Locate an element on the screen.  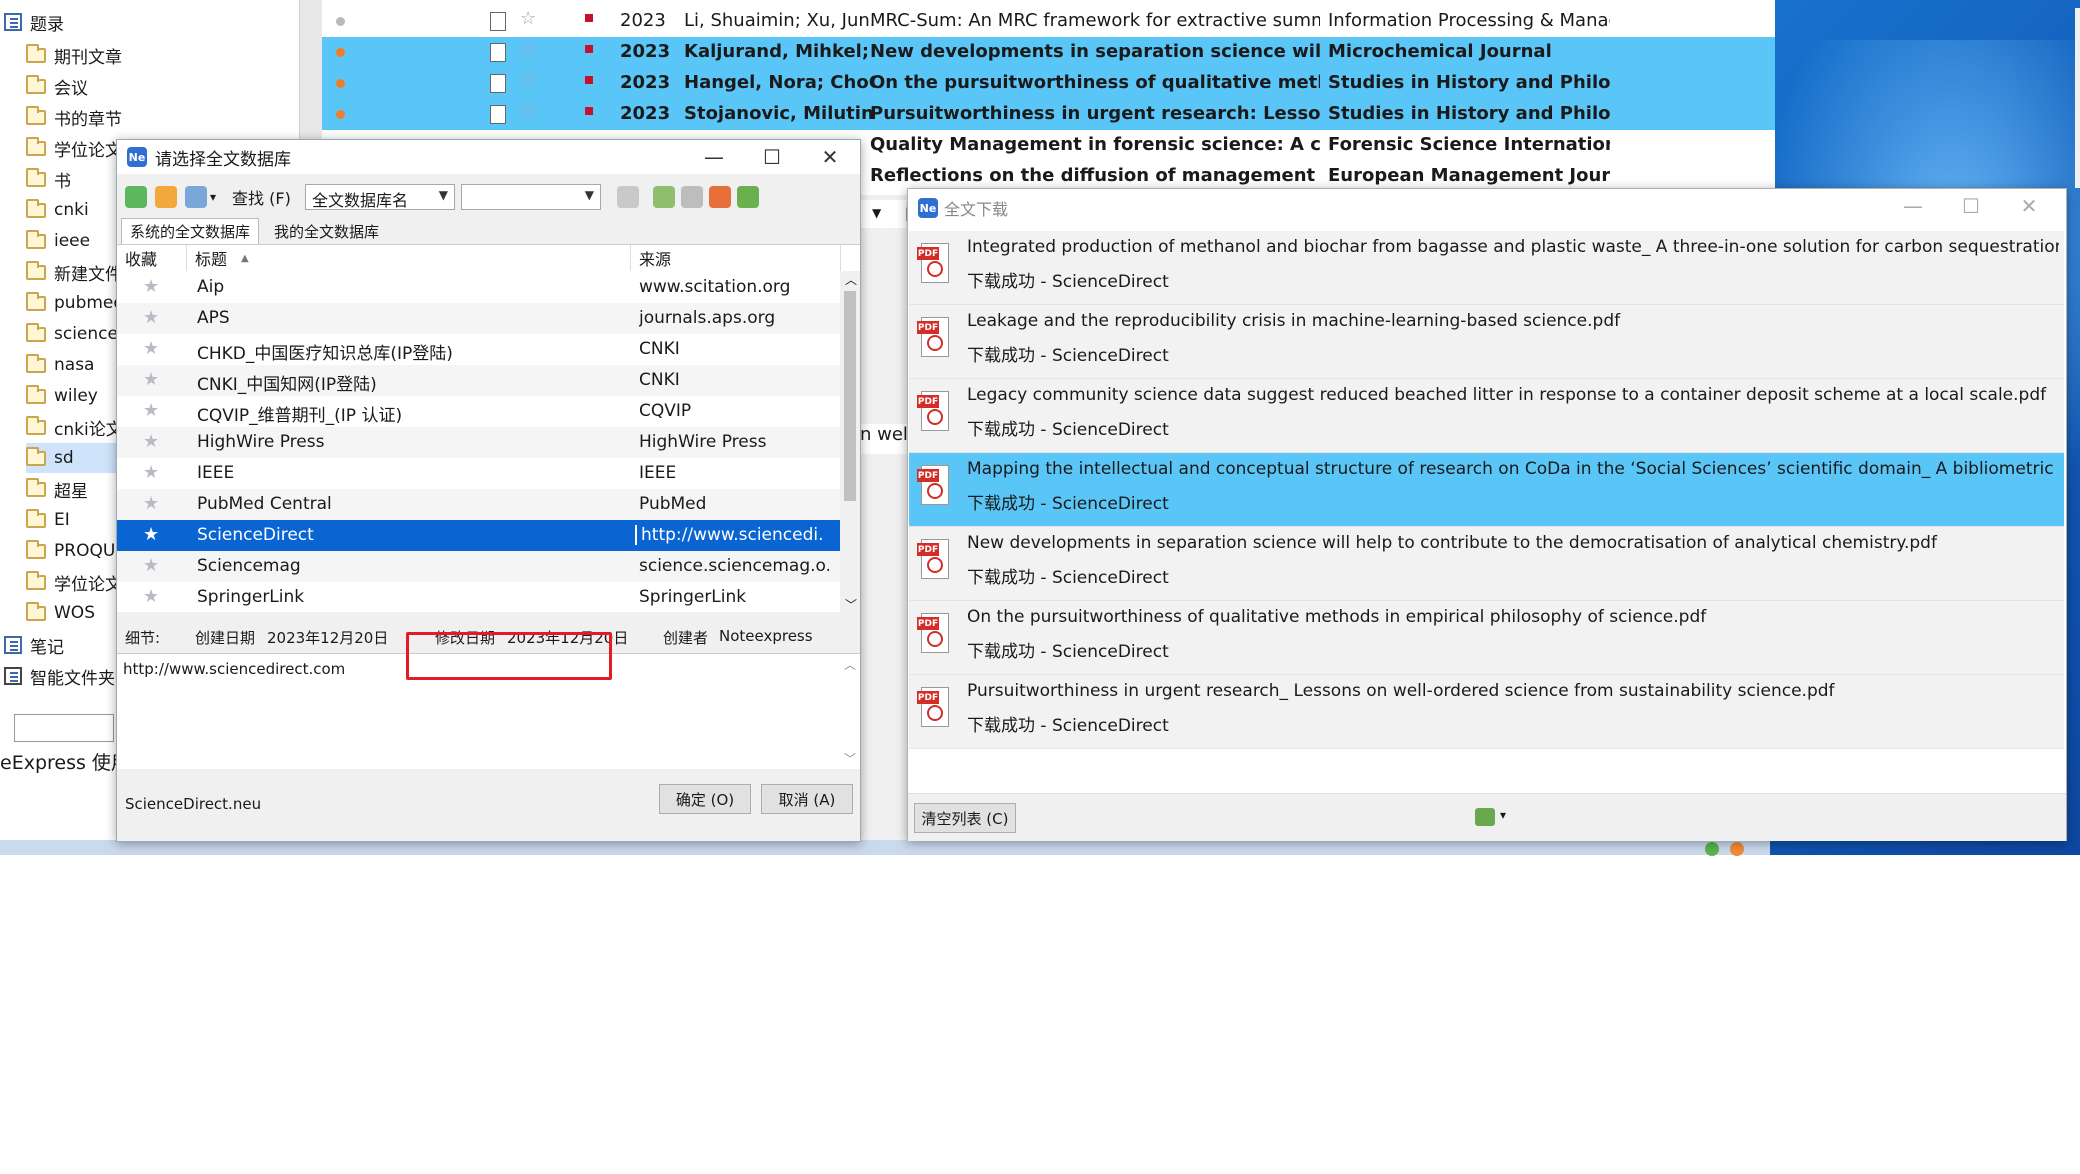
tab-system-databases: 系统的全文数据库 is located at coordinates (190, 231).